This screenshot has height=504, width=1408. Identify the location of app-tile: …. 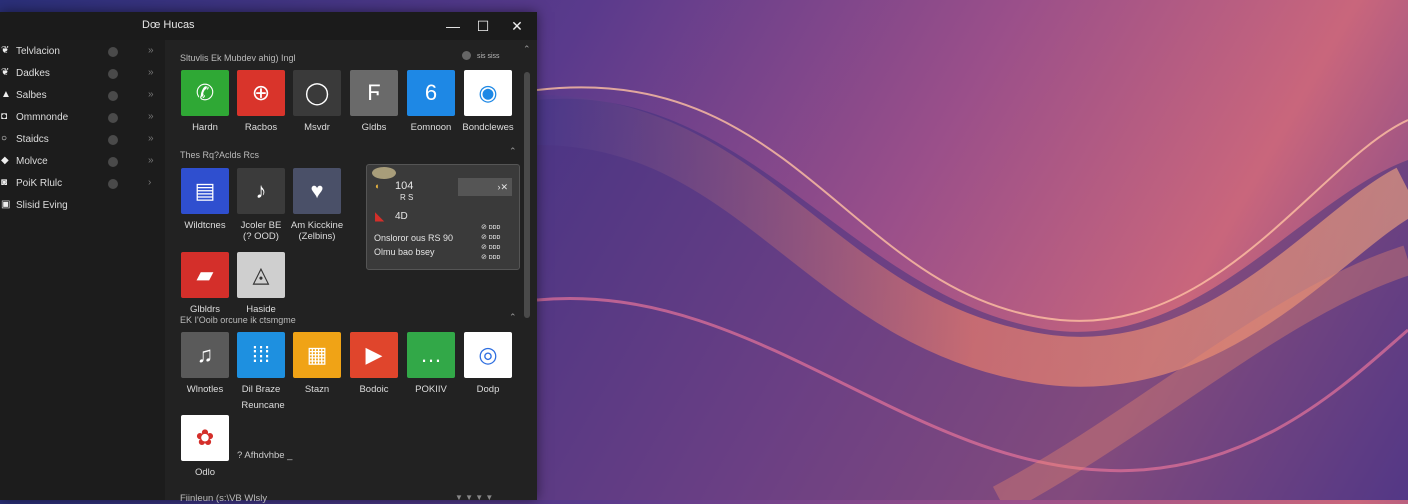
(431, 355).